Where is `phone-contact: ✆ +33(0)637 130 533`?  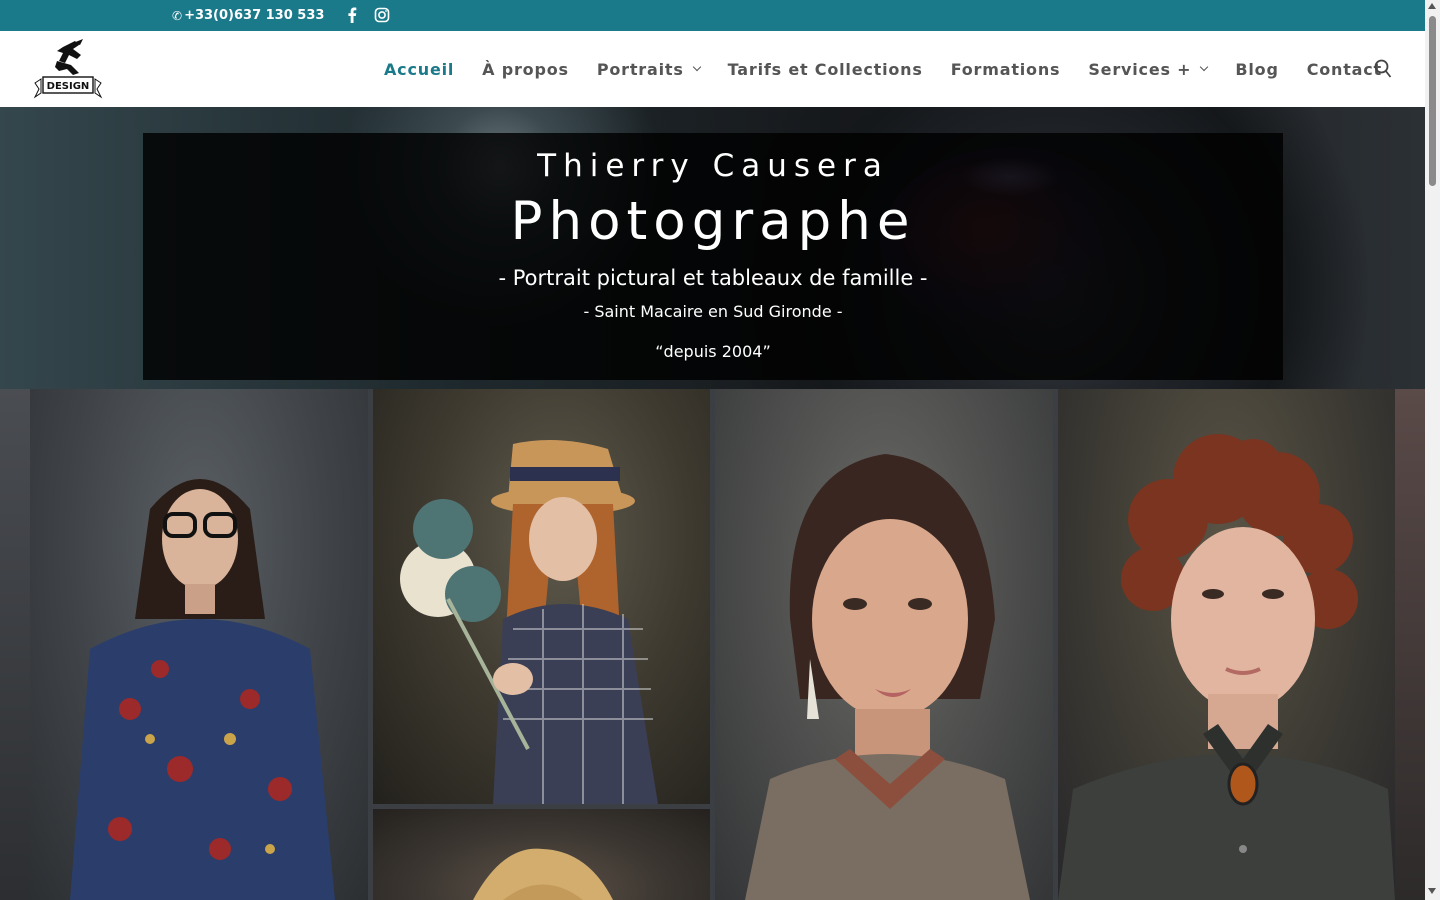 phone-contact: ✆ +33(0)637 130 533 is located at coordinates (248, 15).